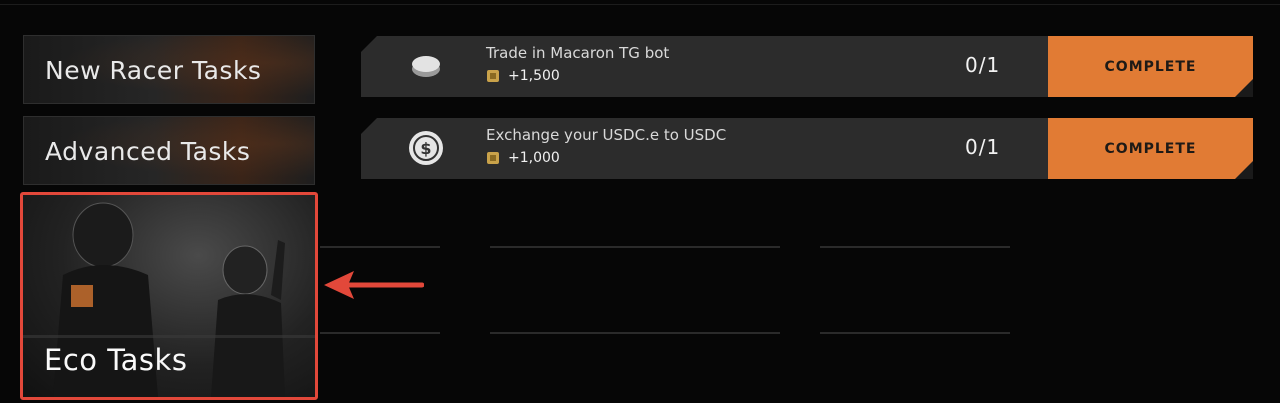 This screenshot has width=1280, height=403. I want to click on task-title: Exchange your USDC.e to USDC, so click(606, 135).